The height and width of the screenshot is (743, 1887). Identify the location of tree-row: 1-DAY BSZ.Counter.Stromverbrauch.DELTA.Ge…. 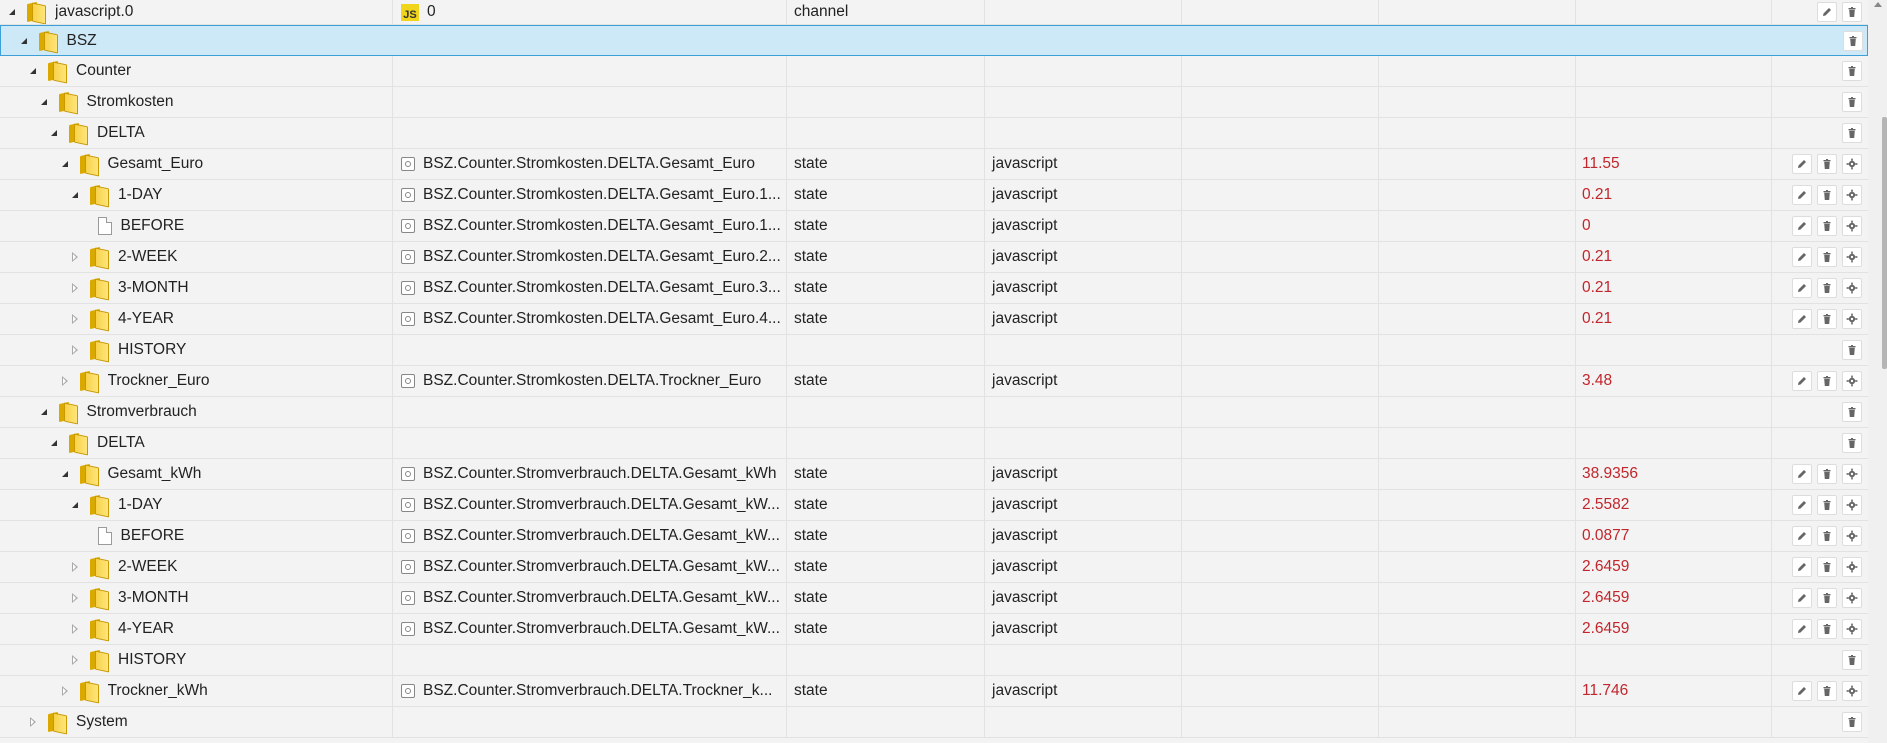
(934, 505).